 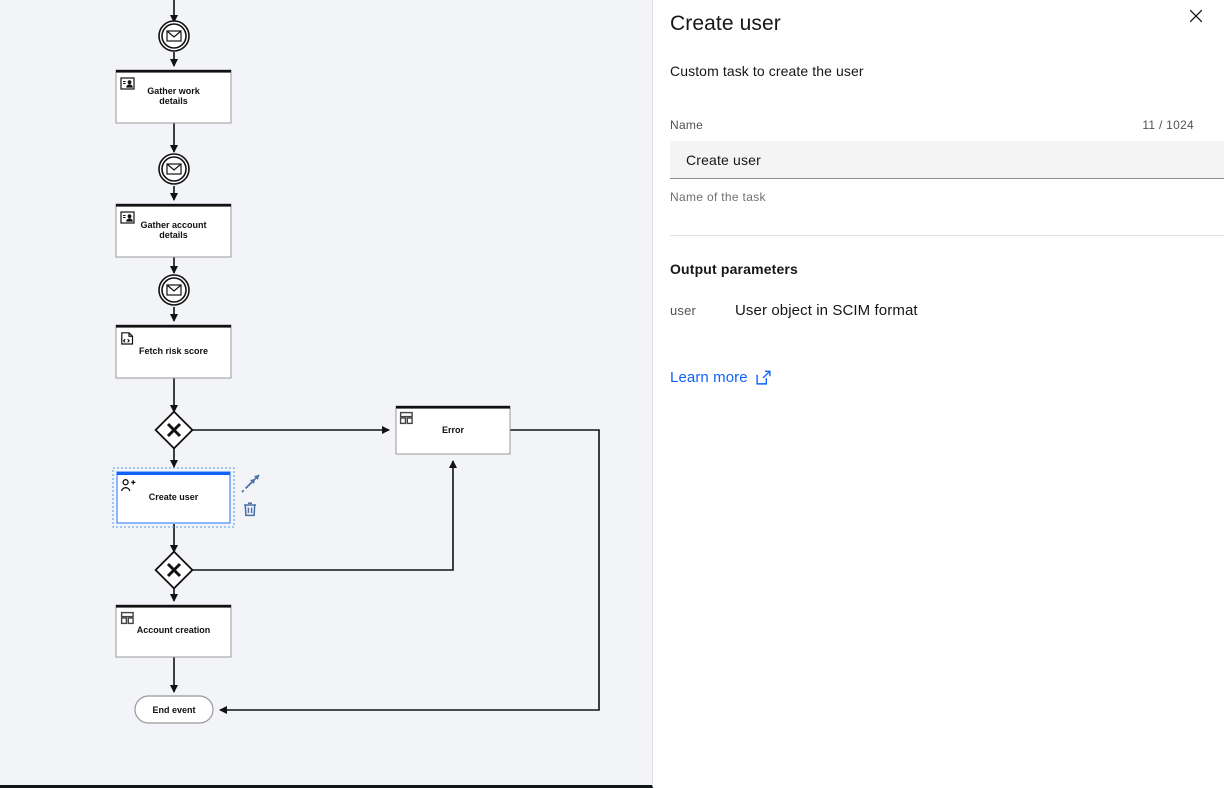 I want to click on task-label: Error, so click(x=453, y=430).